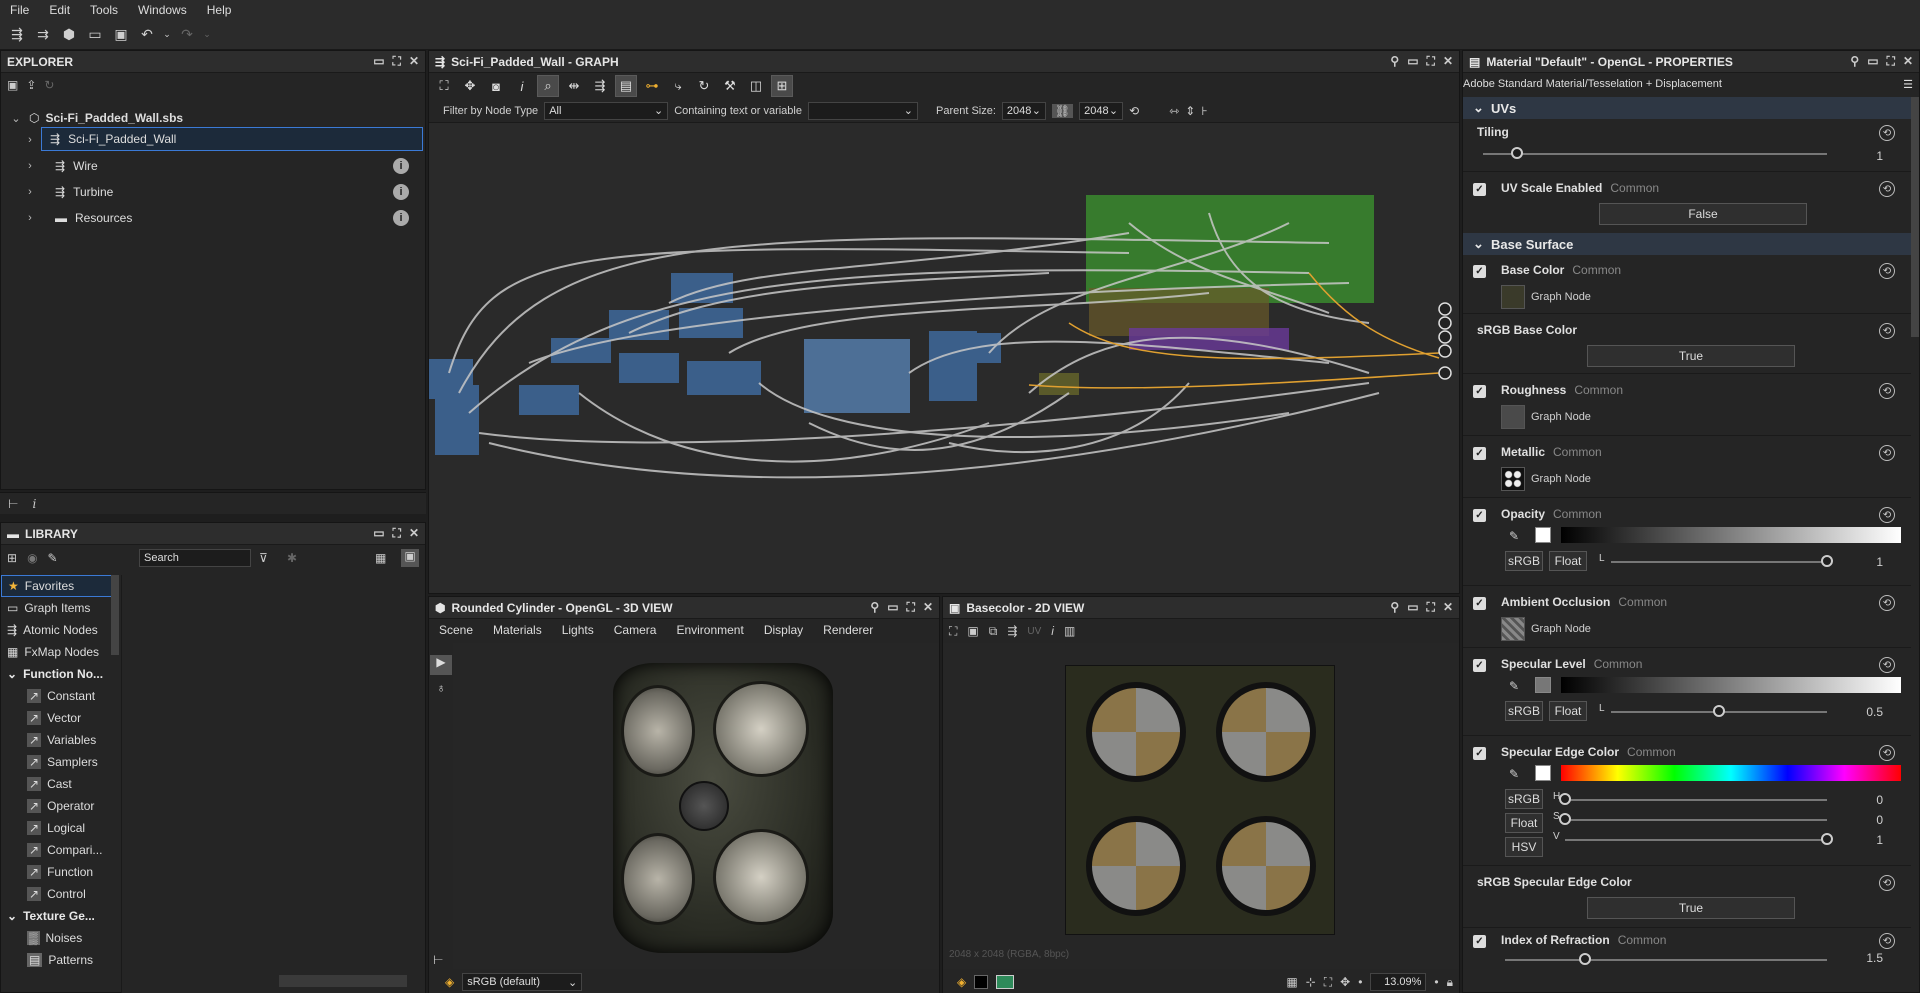  Describe the element at coordinates (410, 558) in the screenshot. I see `list-view-icon: ▣` at that location.